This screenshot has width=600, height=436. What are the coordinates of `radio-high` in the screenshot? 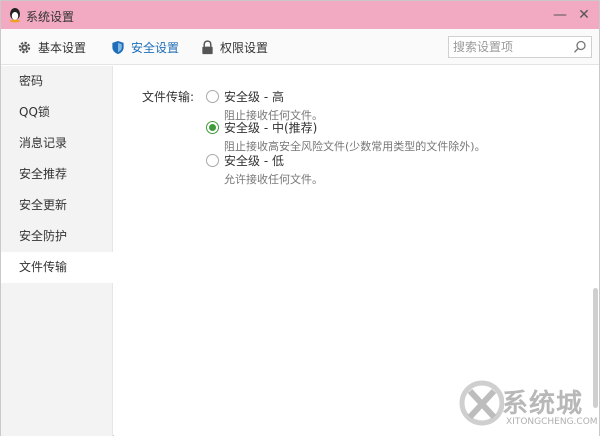 It's located at (212, 96).